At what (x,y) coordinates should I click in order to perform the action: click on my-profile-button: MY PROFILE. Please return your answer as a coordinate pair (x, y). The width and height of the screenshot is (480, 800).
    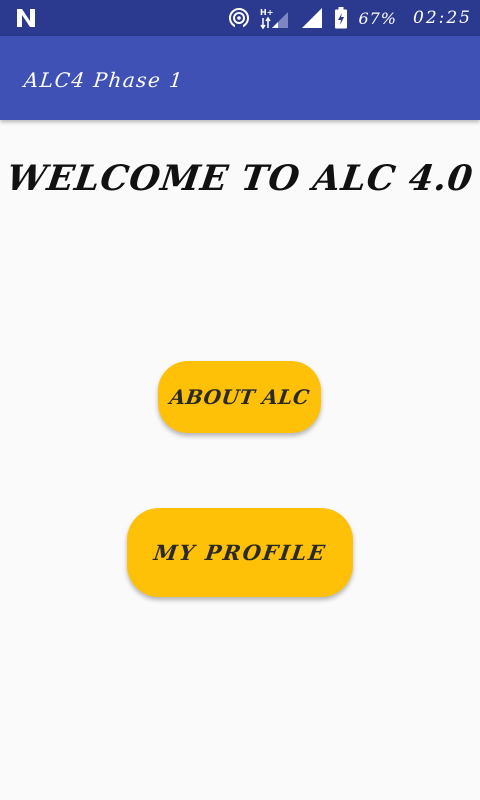
    Looking at the image, I should click on (240, 552).